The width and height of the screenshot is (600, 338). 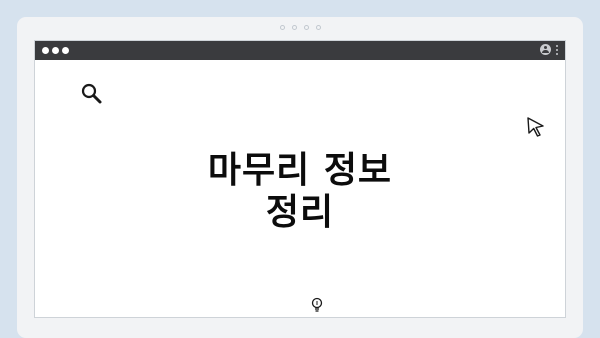 I want to click on window-title-bar, so click(x=300, y=50).